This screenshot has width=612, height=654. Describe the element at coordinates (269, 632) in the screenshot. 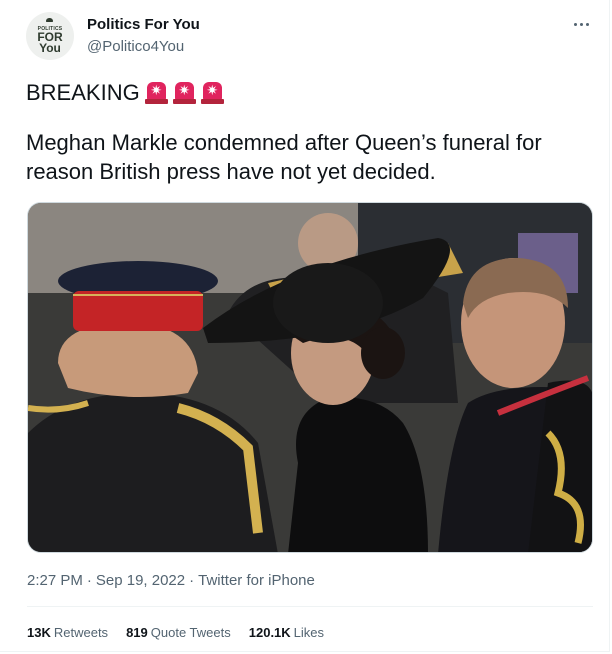

I see `likes-count: 120.1K` at that location.